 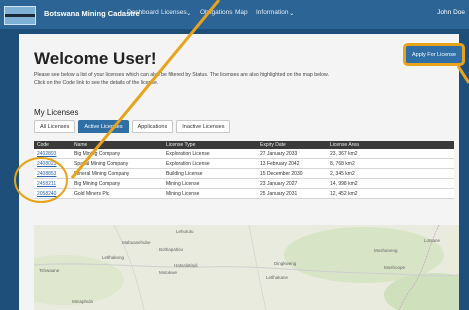 I want to click on license-area: 2, 345 km2, so click(x=390, y=173).